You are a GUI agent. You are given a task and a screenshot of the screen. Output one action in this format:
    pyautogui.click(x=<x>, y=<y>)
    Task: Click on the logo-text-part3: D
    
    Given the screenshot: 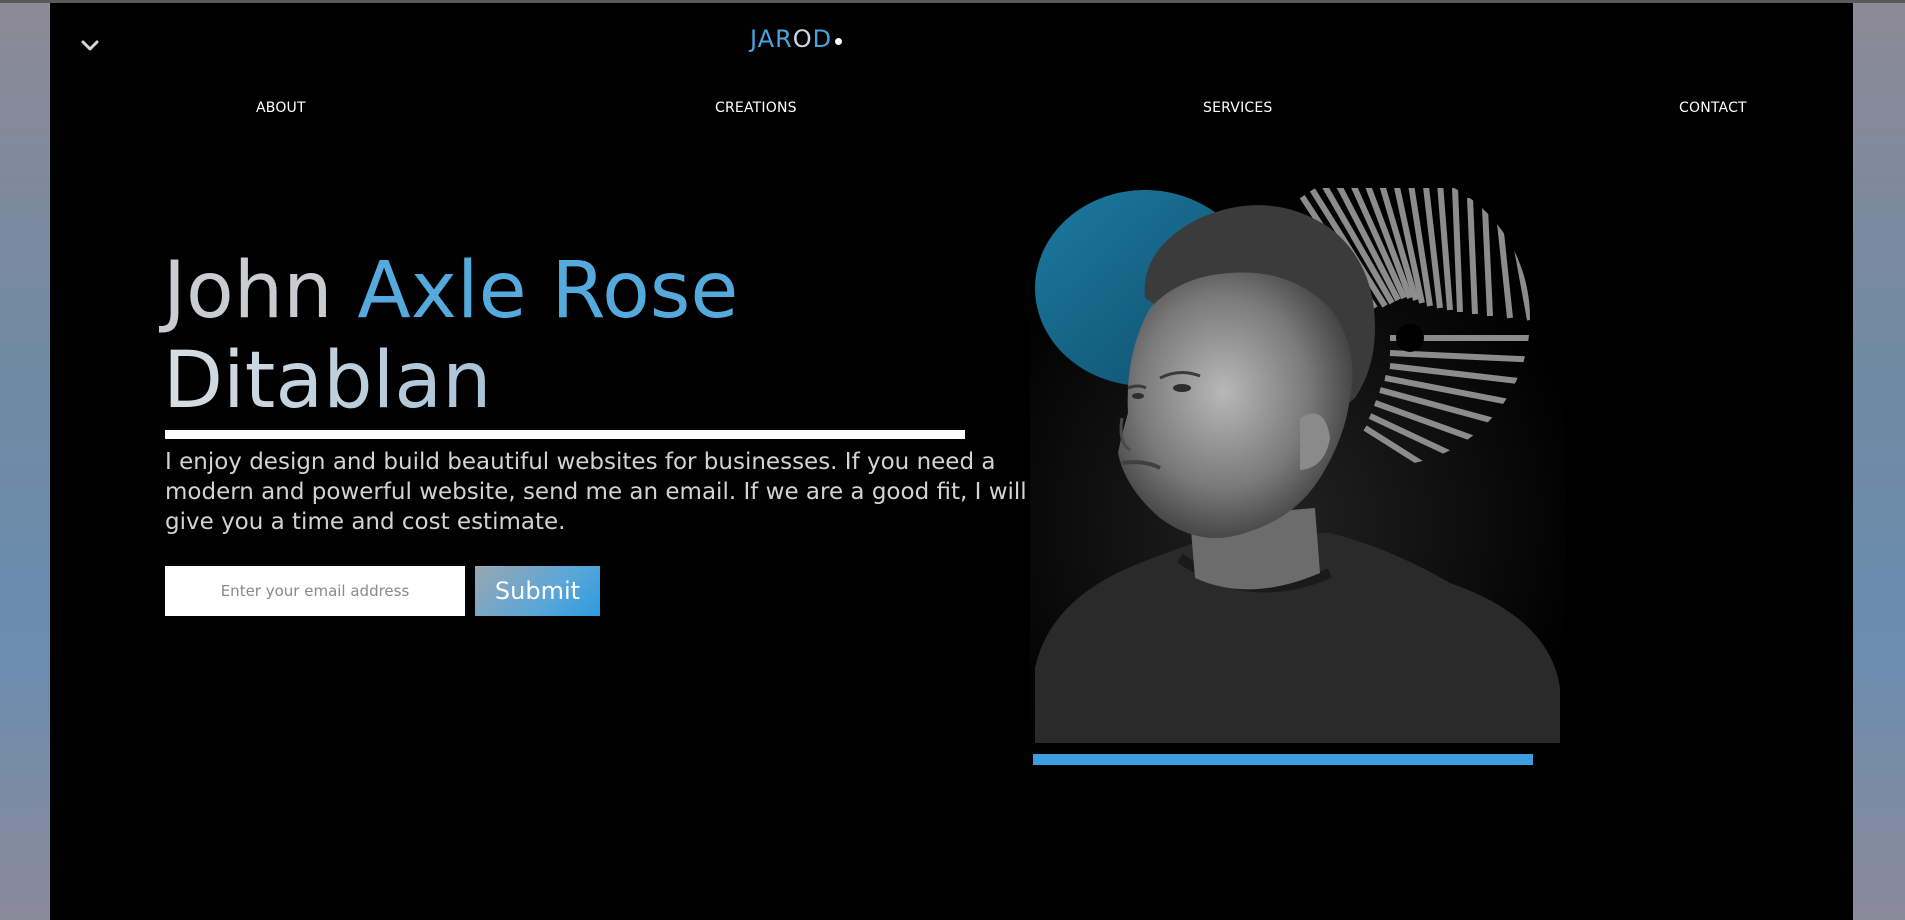 What is the action you would take?
    pyautogui.click(x=822, y=39)
    